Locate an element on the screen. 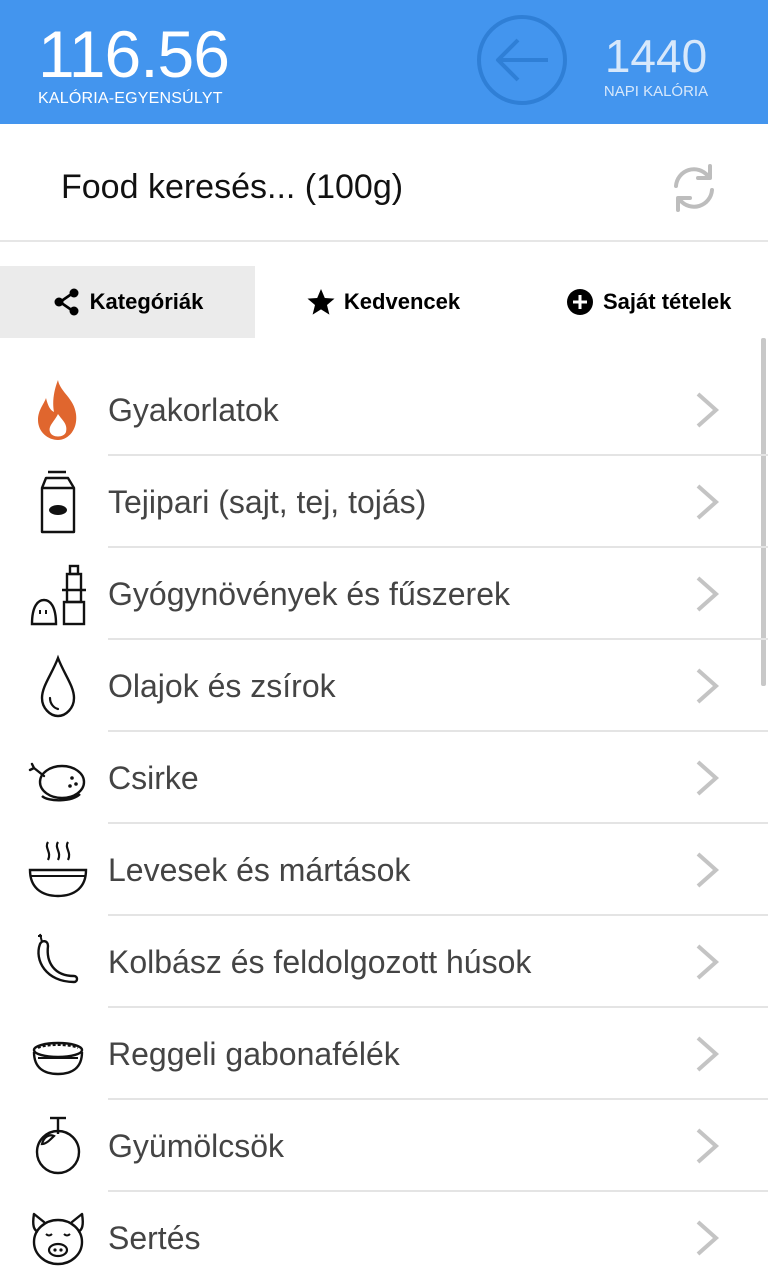 The height and width of the screenshot is (1280, 768). calorie-balance-value: 116.56 is located at coordinates (134, 54).